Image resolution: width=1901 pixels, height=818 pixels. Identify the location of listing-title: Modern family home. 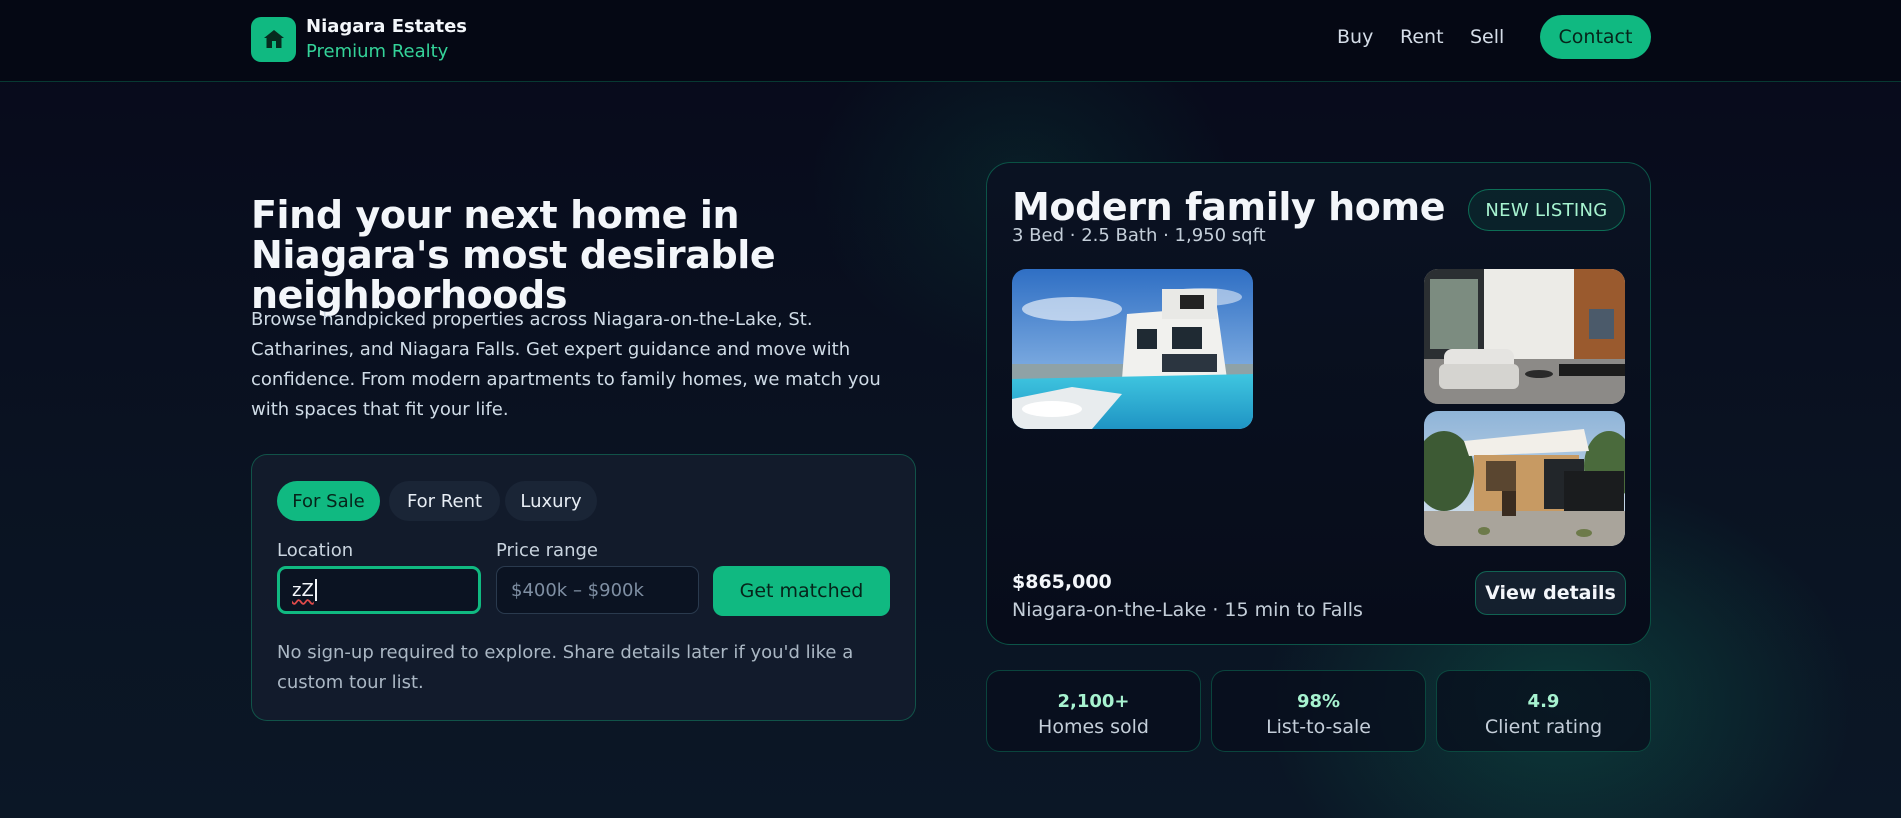
(1229, 207).